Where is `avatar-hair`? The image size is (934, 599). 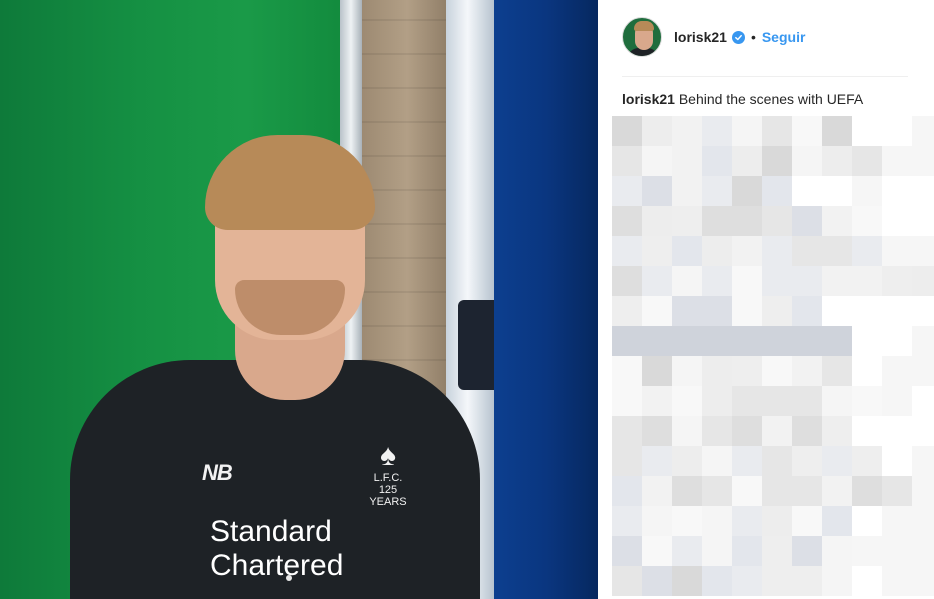
avatar-hair is located at coordinates (644, 26).